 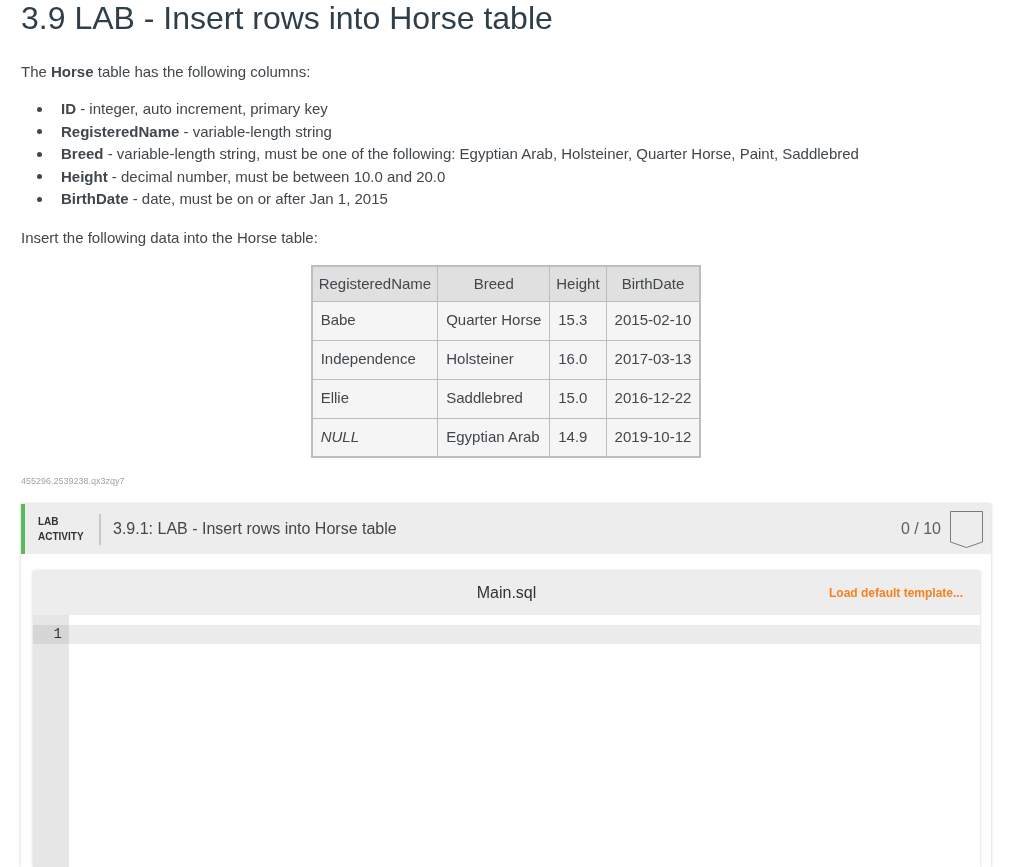 What do you see at coordinates (653, 320) in the screenshot?
I see `table-cell: 2015-02-10` at bounding box center [653, 320].